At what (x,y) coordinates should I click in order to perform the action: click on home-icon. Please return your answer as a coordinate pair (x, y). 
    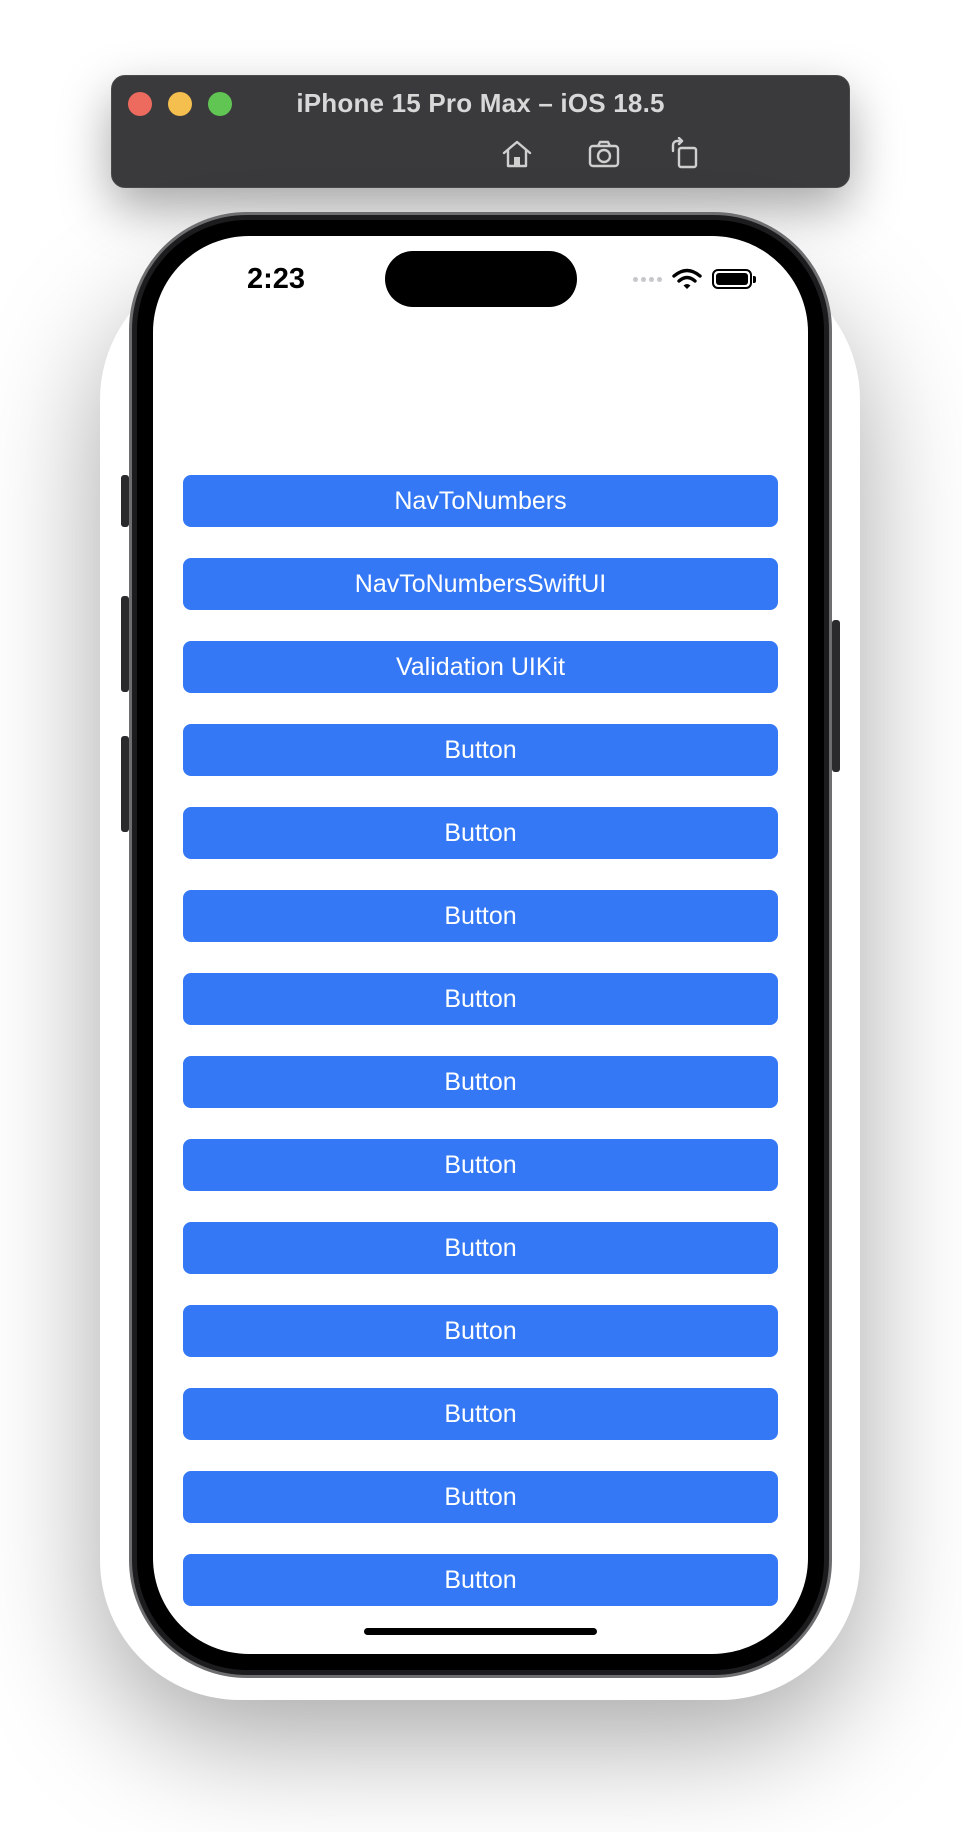
    Looking at the image, I should click on (517, 154).